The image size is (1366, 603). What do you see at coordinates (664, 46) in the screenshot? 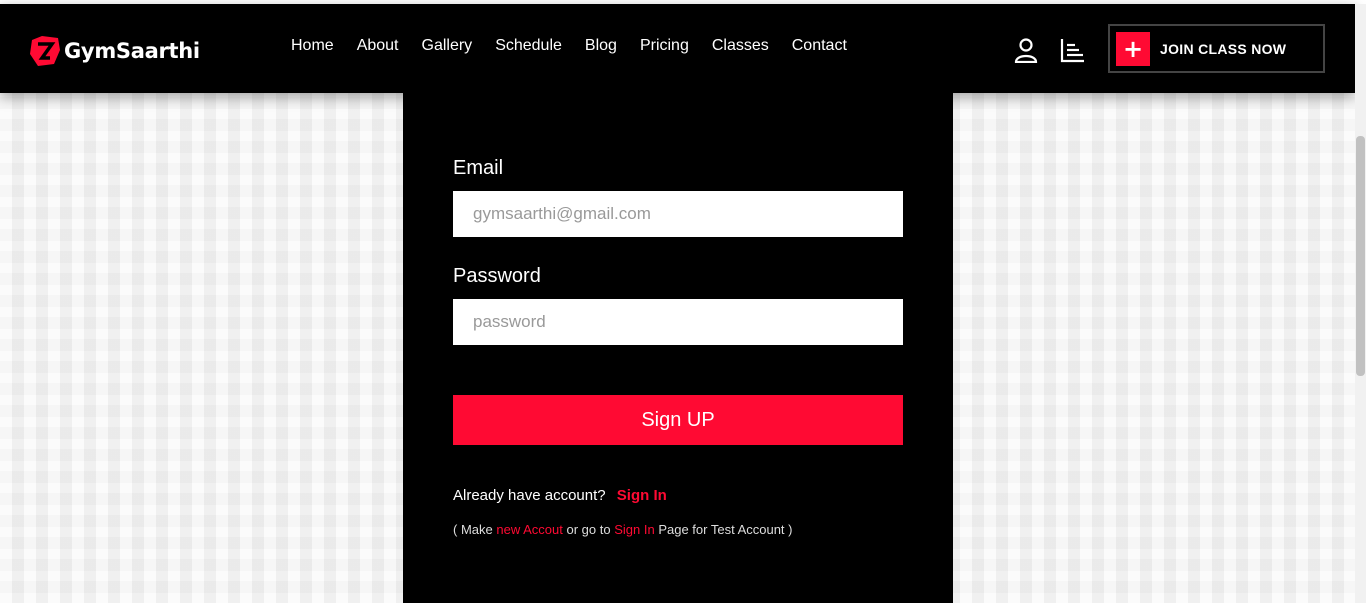
I see `nav-pricing: Pricing` at bounding box center [664, 46].